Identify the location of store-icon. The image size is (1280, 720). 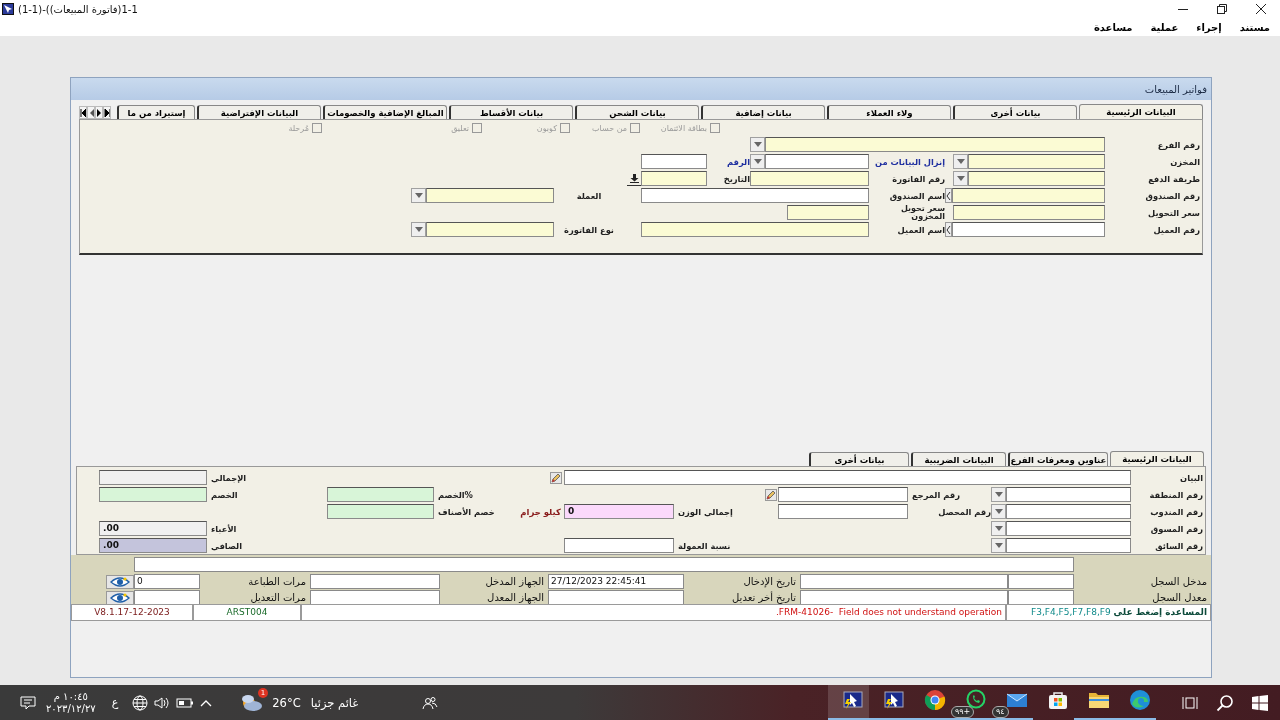
(1057, 700).